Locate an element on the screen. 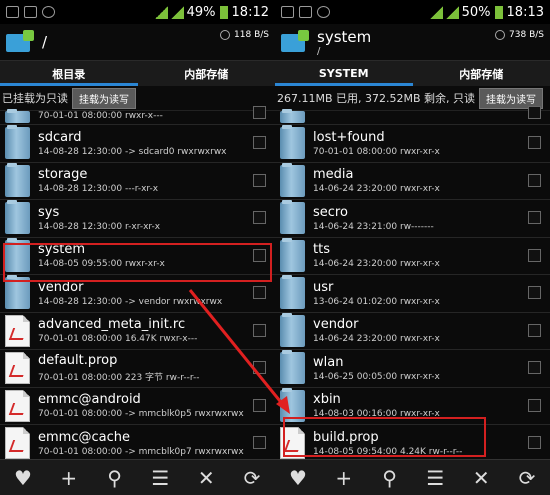 The image size is (550, 495). file-meta: 70-01-01 08:00:00 223 字节 rw-r--r-- is located at coordinates (119, 378).